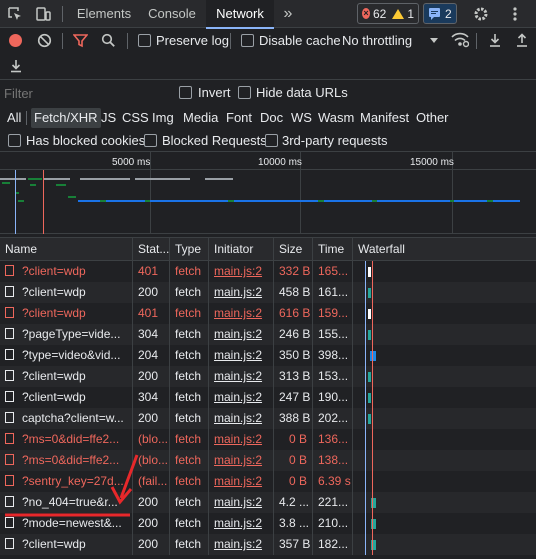  Describe the element at coordinates (239, 118) in the screenshot. I see `type-font: Font` at that location.